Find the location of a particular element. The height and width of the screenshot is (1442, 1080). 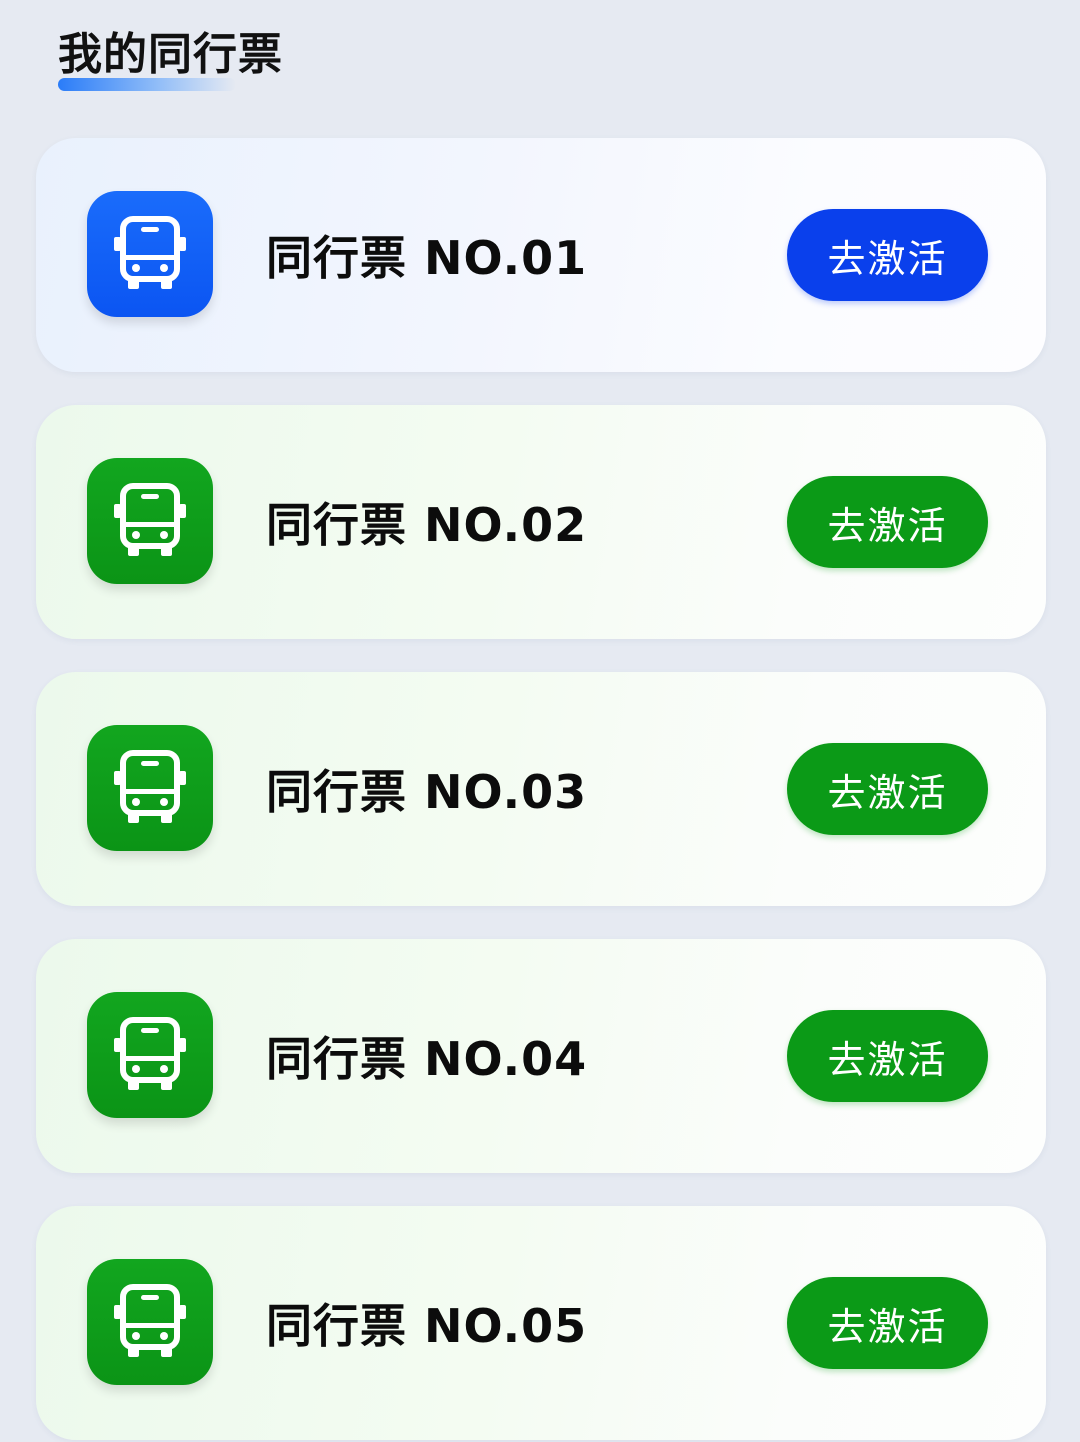

ticket-title: 同行票 NO.04 is located at coordinates (427, 1059).